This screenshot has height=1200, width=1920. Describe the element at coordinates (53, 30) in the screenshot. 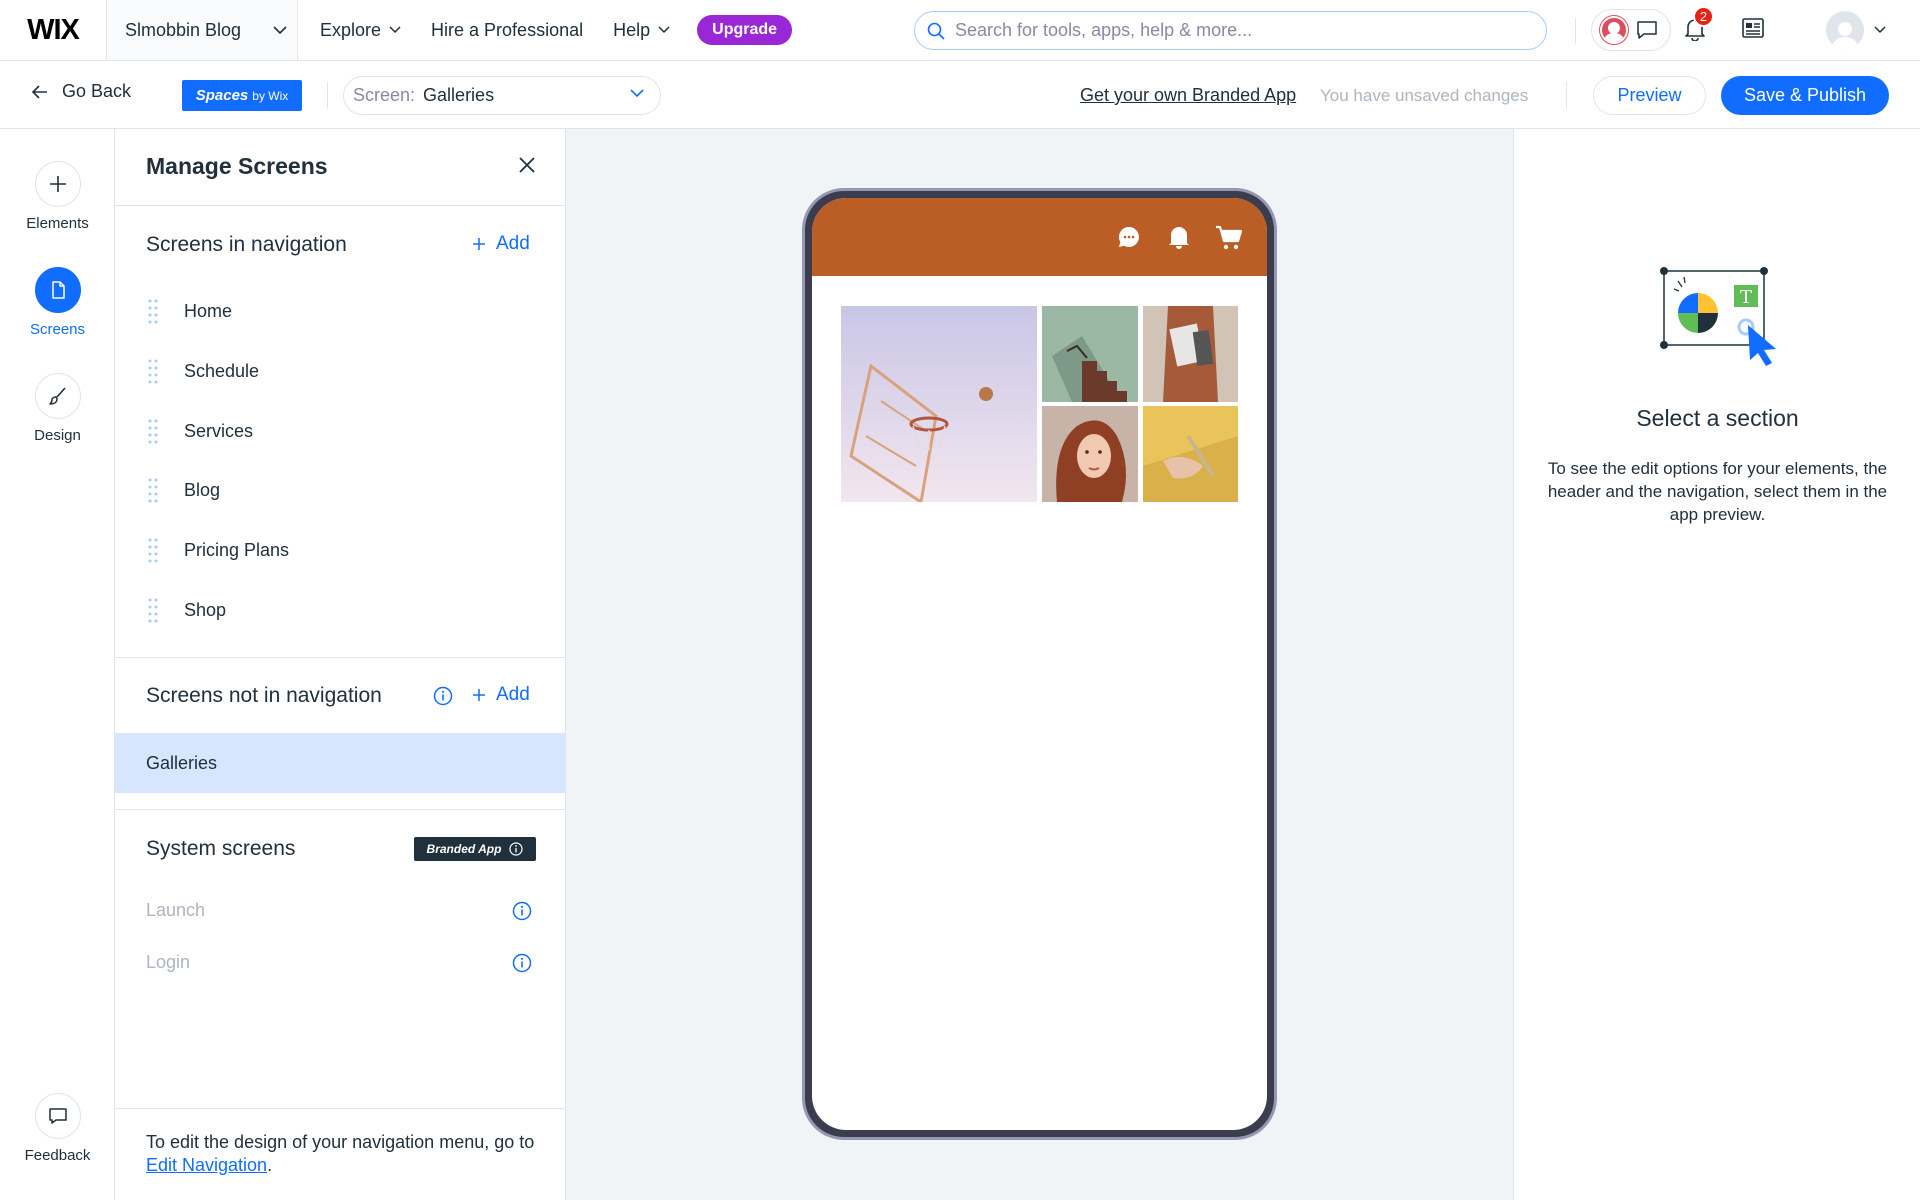

I see `wix-logo: WIX` at that location.